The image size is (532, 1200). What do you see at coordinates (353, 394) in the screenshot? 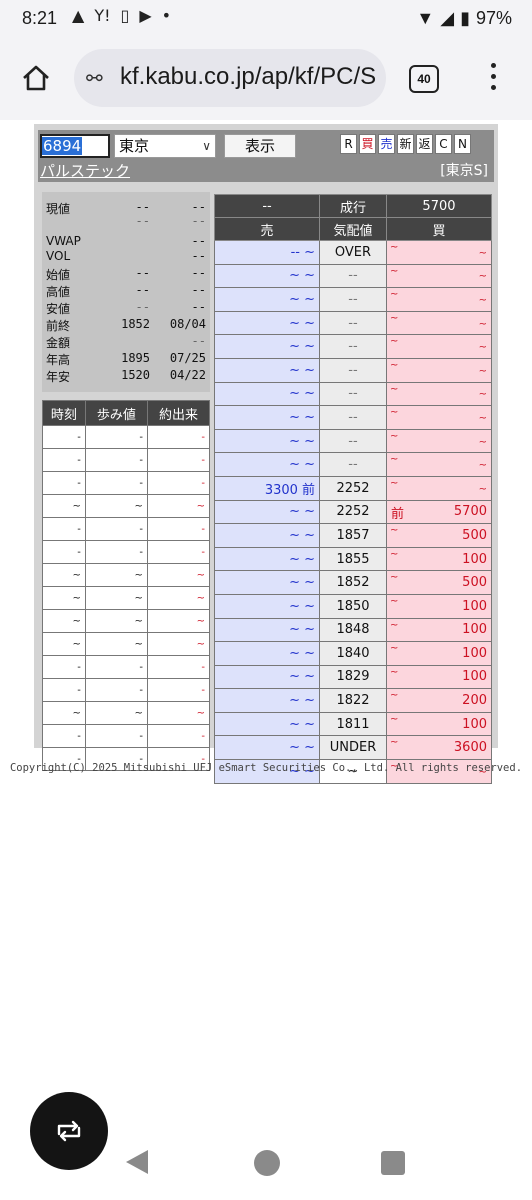
I see `board-row: ~ ~ -- ~ ~` at bounding box center [353, 394].